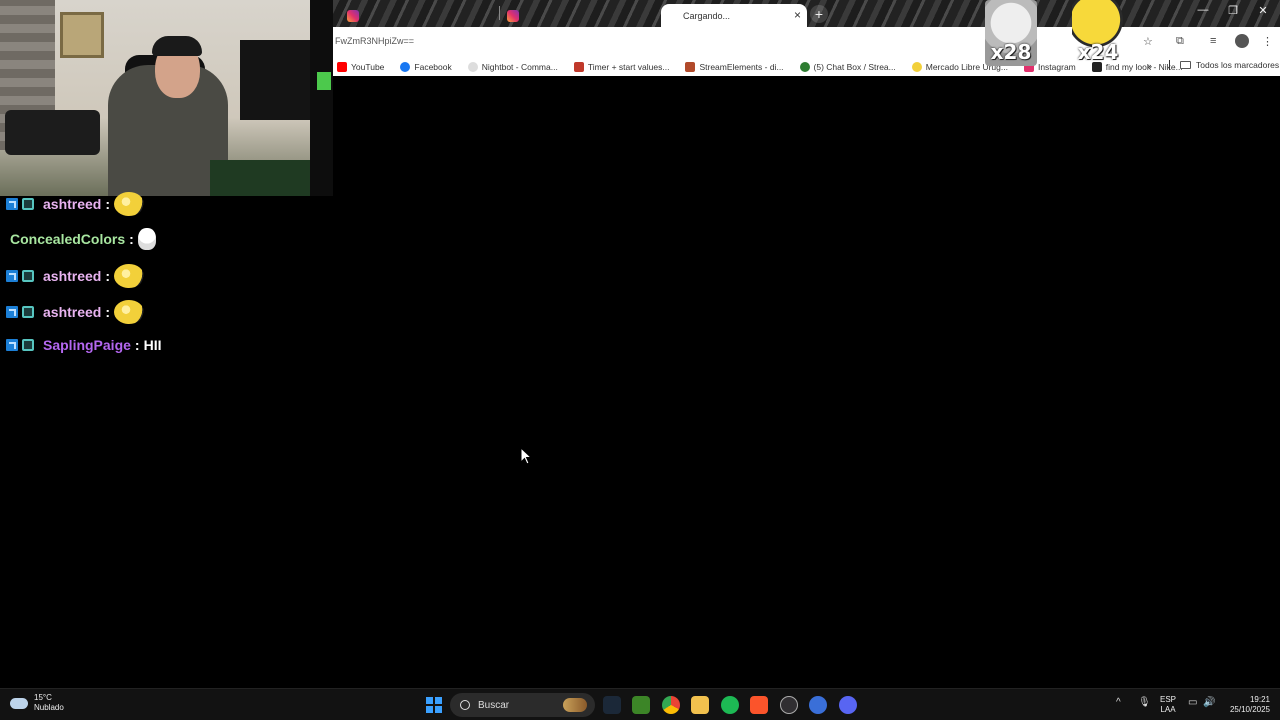 The image size is (1280, 720). What do you see at coordinates (472, 66) in the screenshot?
I see `nightbot-icon` at bounding box center [472, 66].